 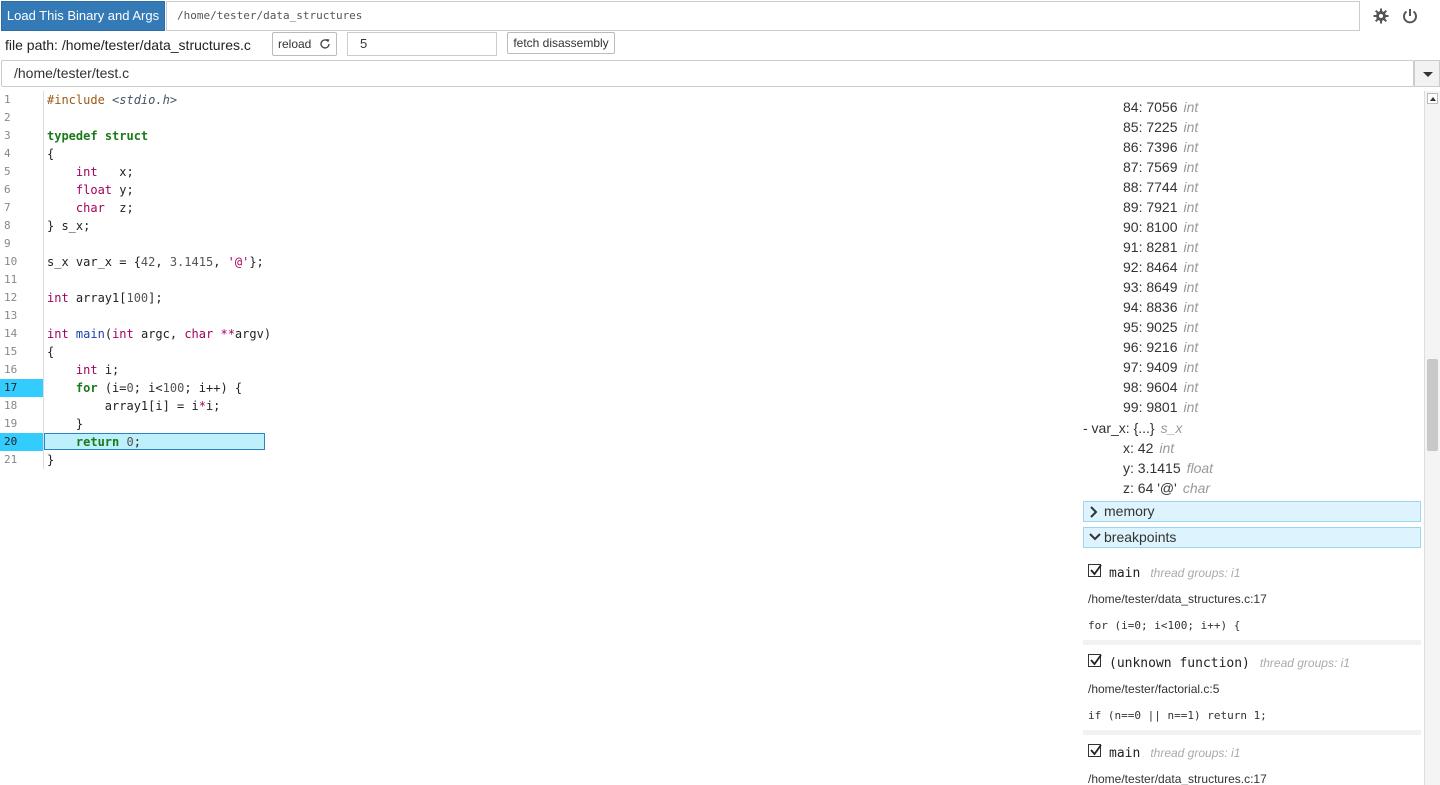 What do you see at coordinates (540, 424) in the screenshot?
I see `code-line: 19 }` at bounding box center [540, 424].